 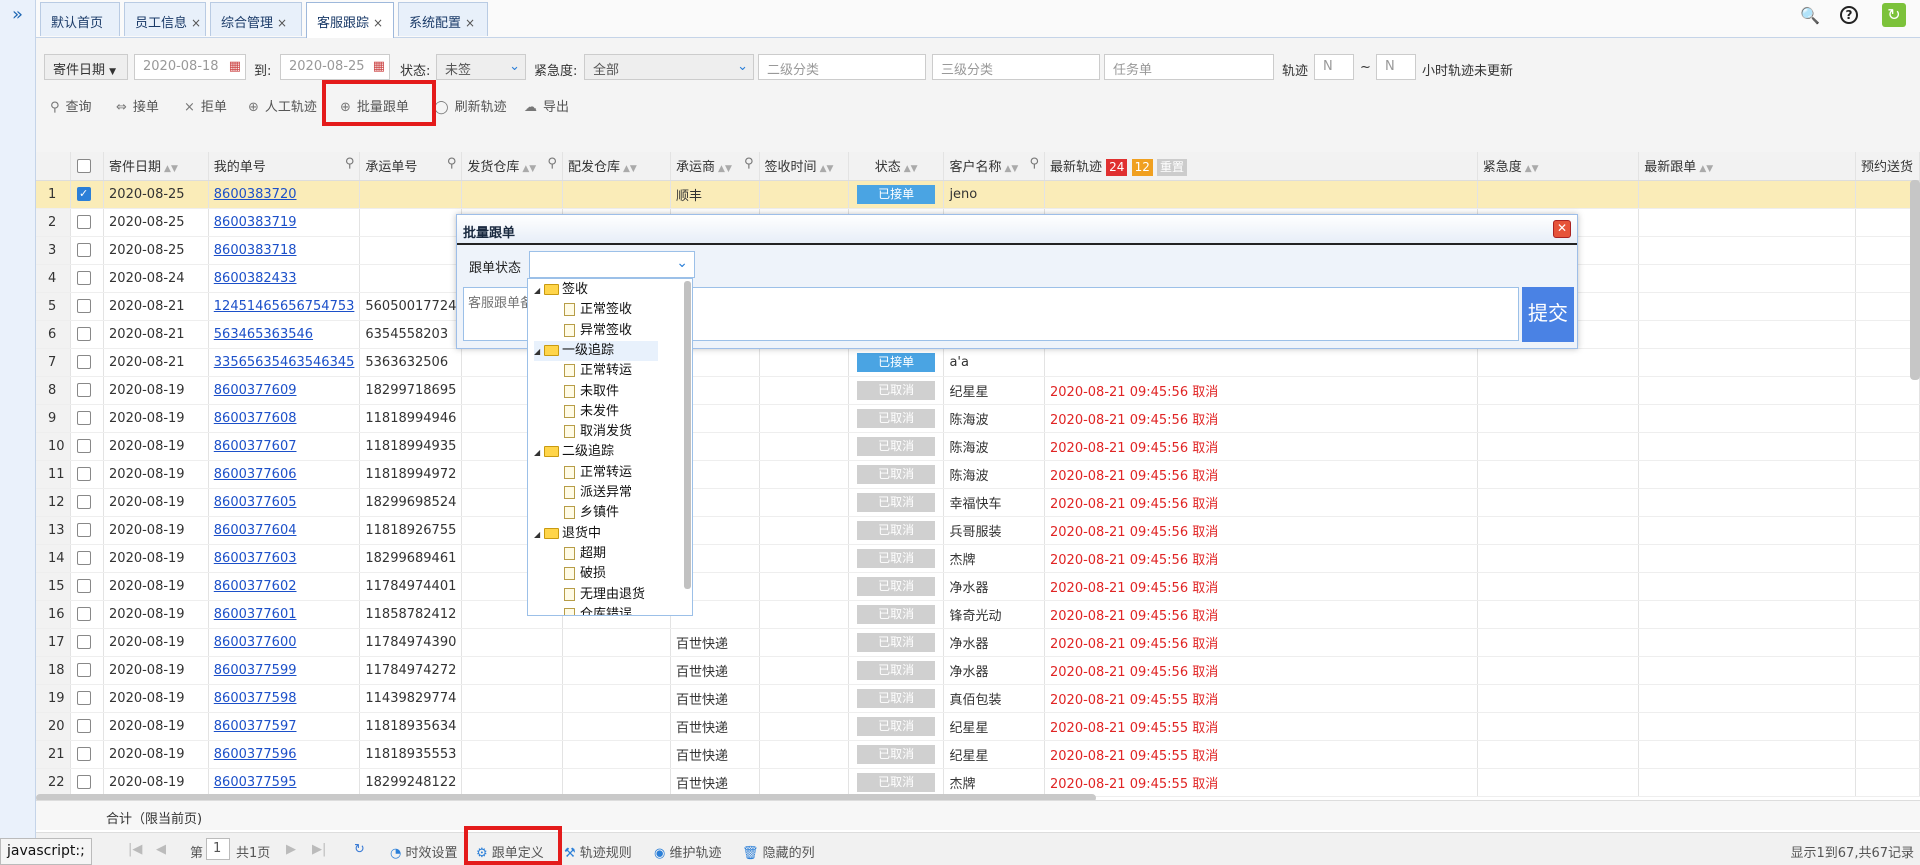 I want to click on col-carrier: 承运商 ▲▼ ⚲, so click(x=715, y=166).